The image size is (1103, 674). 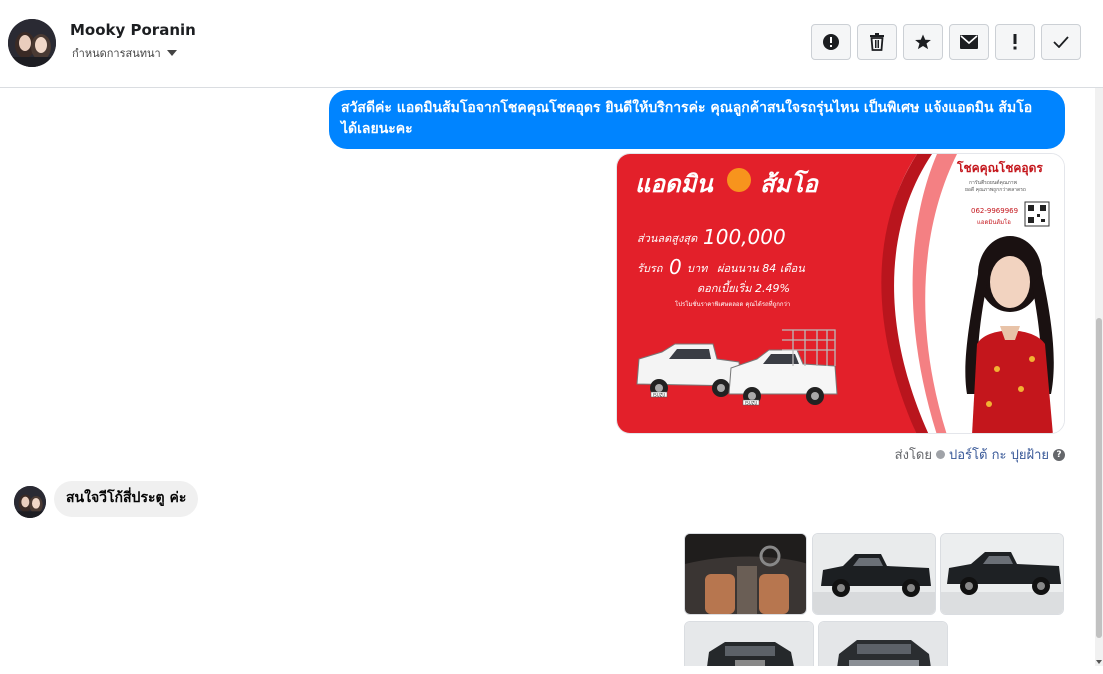 What do you see at coordinates (999, 168) in the screenshot?
I see `promo-dealer: โชคคุณโชคอุดร` at bounding box center [999, 168].